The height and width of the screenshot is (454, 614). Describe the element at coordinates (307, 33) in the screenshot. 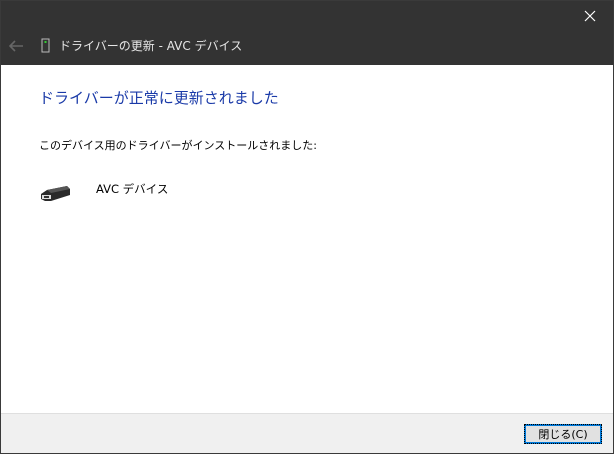

I see `title-bar: ドライバーの更新 - AVC デバイス` at that location.